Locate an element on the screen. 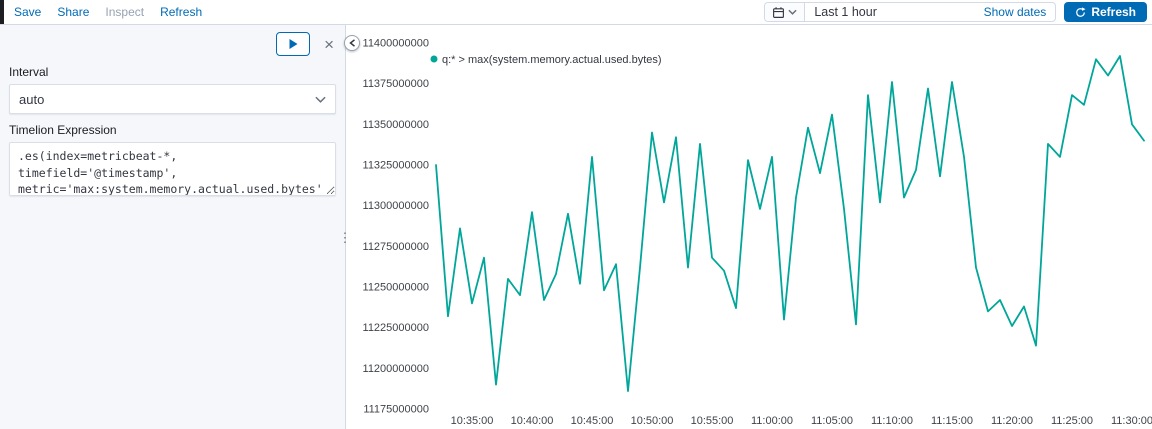  x-axis-tick-label: 11:00:00 is located at coordinates (772, 421).